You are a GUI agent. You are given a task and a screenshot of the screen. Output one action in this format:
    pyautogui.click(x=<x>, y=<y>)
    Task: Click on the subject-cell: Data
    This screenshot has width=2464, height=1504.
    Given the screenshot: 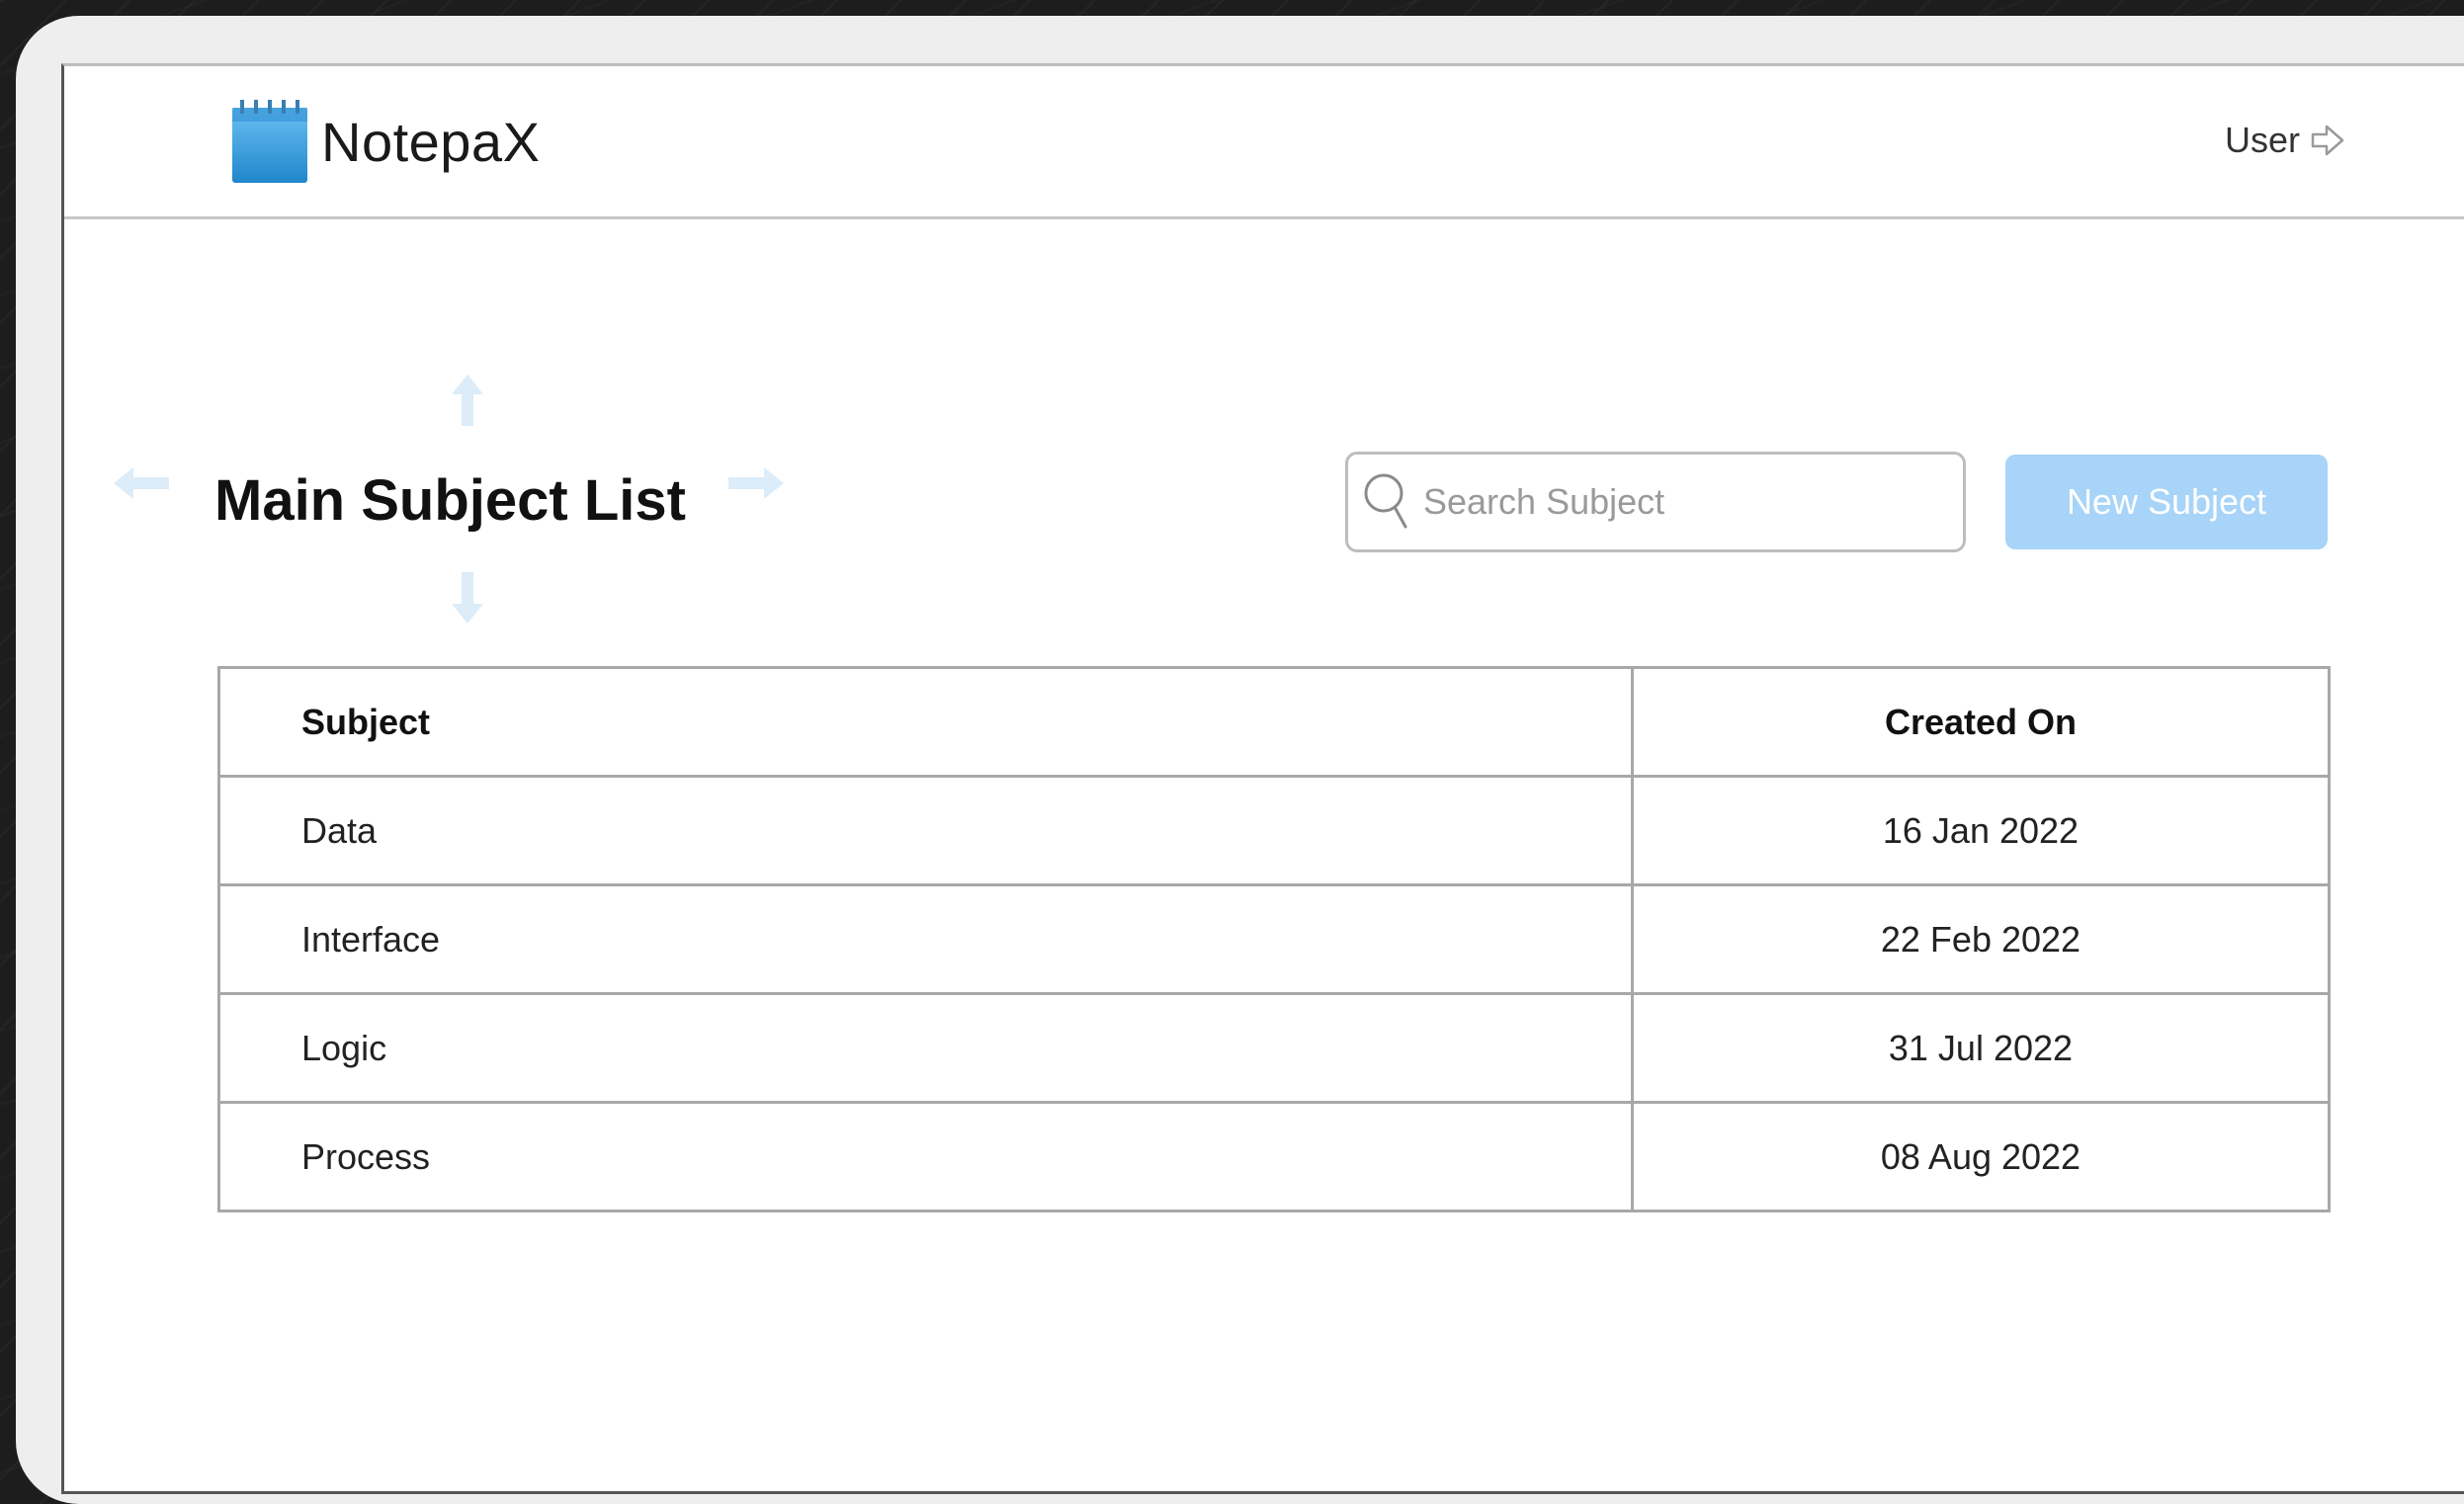 What is the action you would take?
    pyautogui.click(x=925, y=830)
    